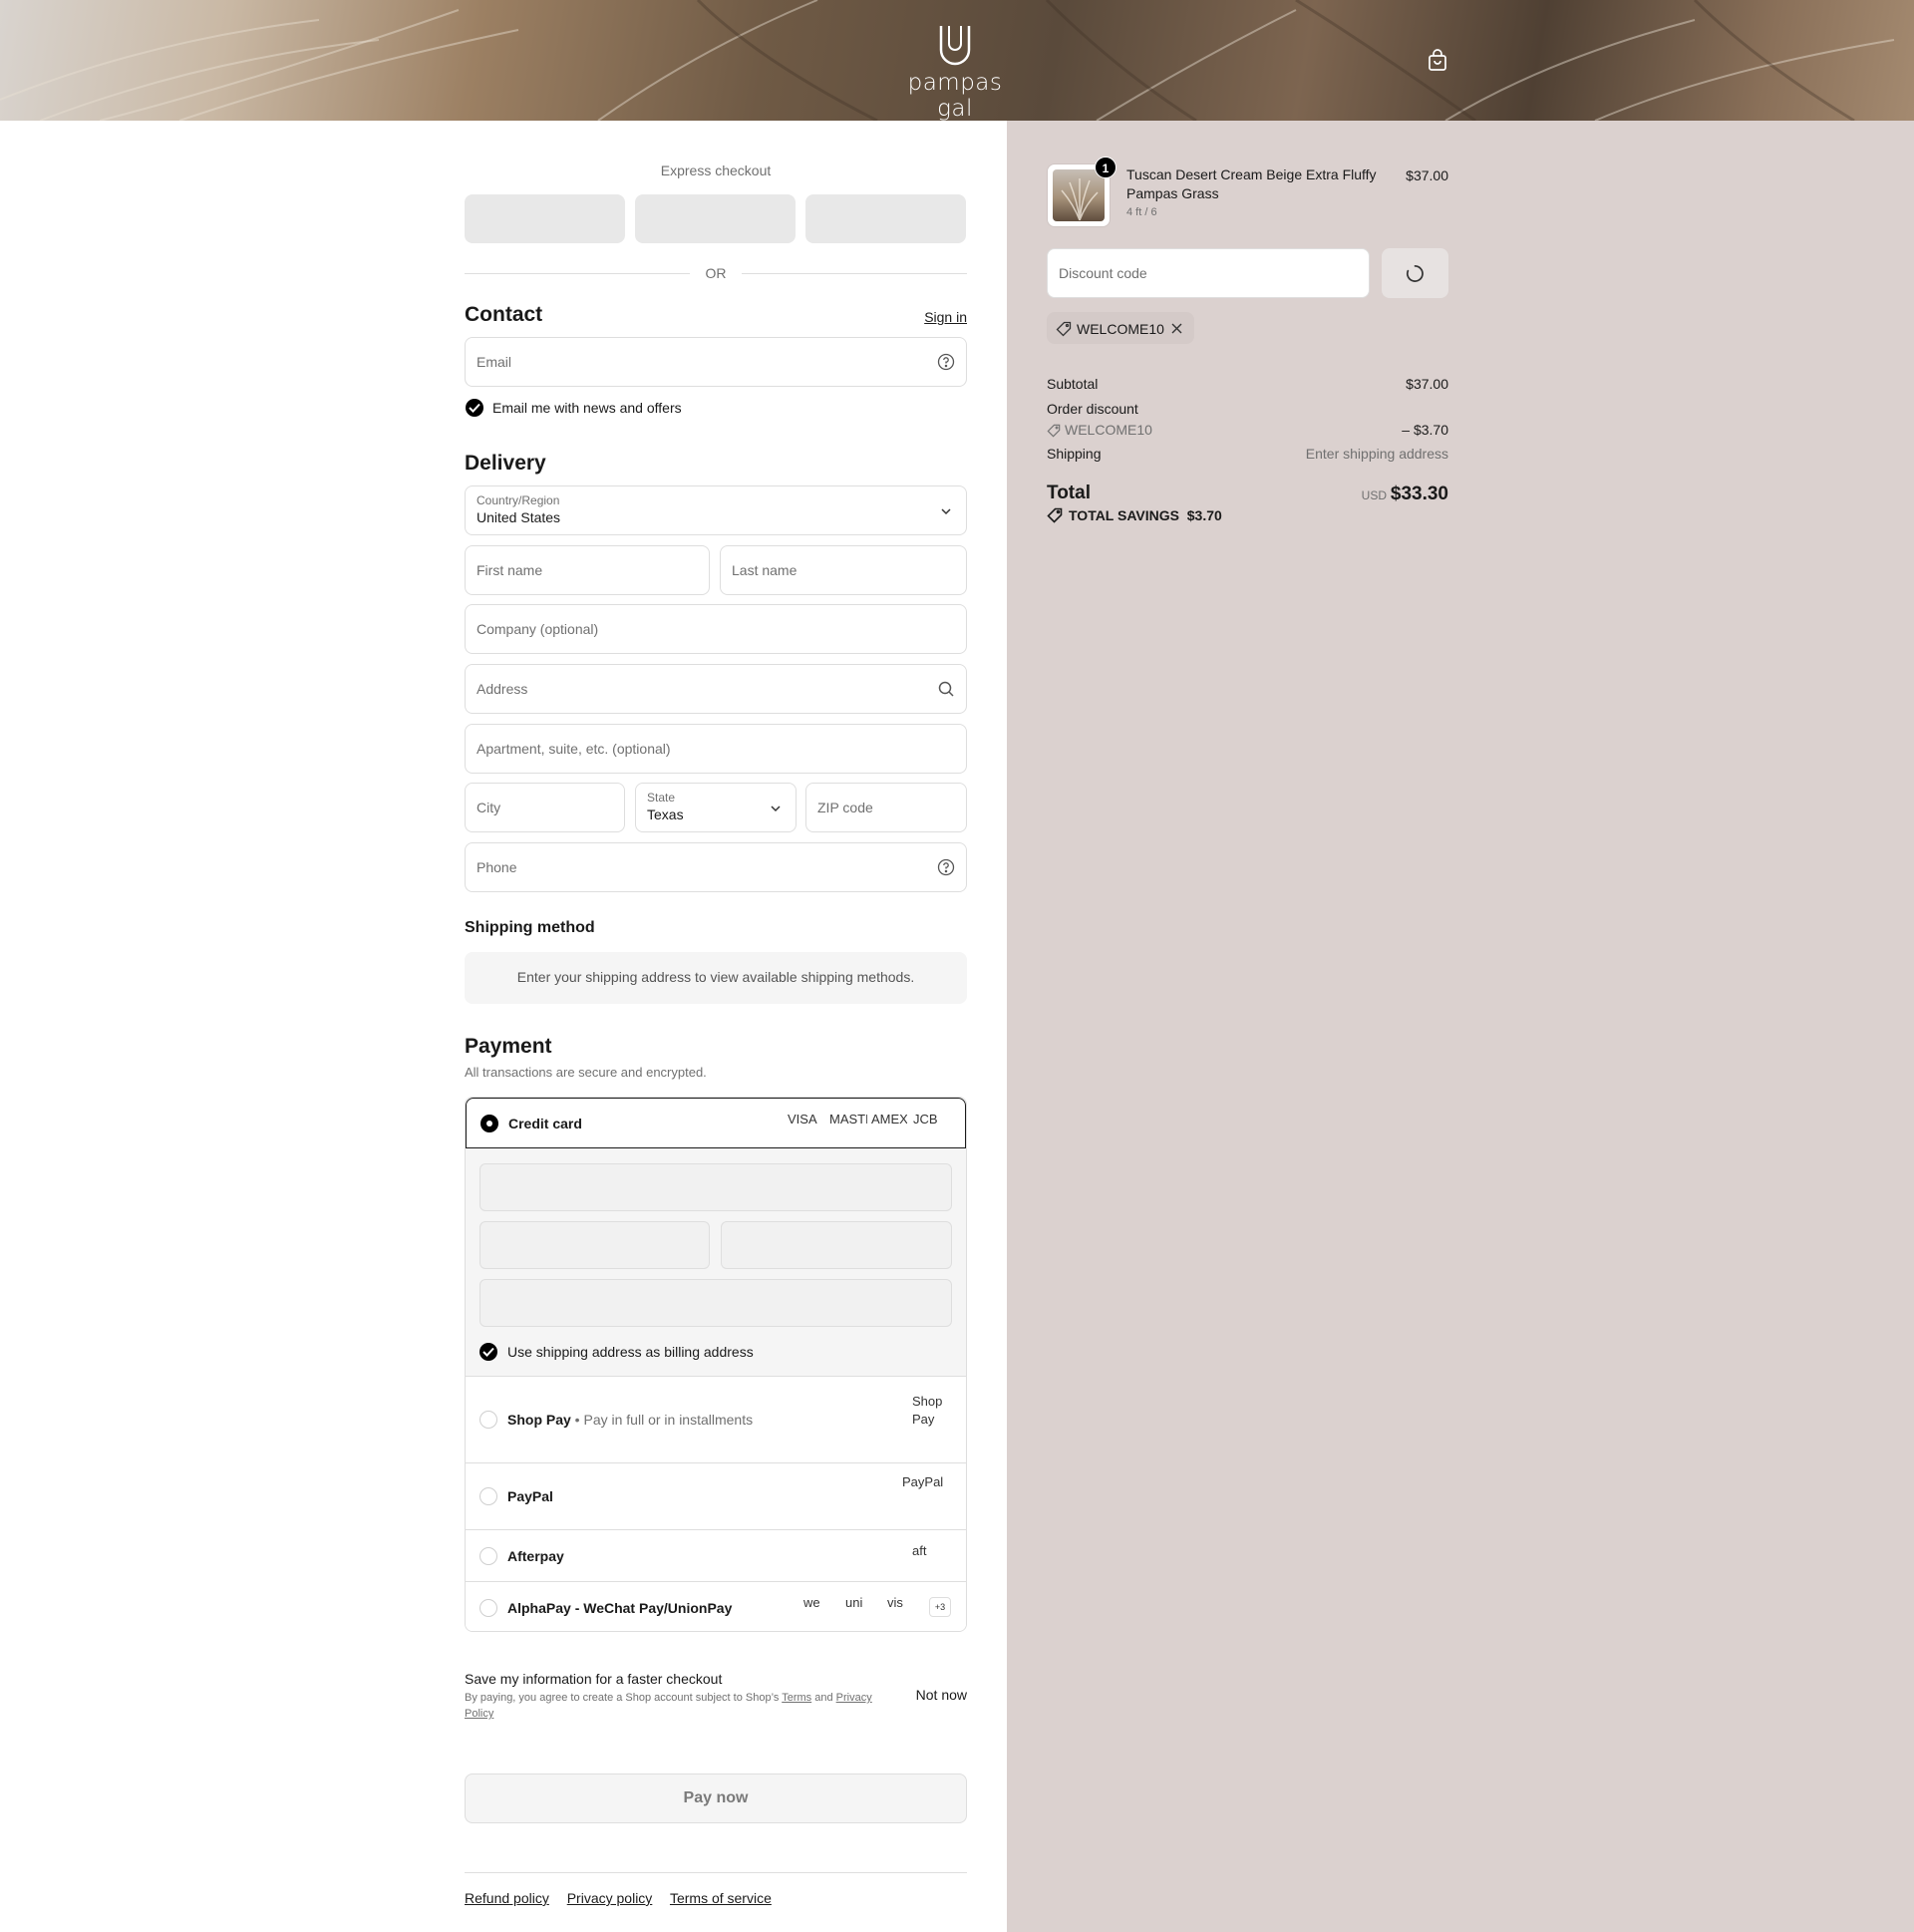 The width and height of the screenshot is (1914, 1932). I want to click on express-checkout-title: Express checkout, so click(716, 170).